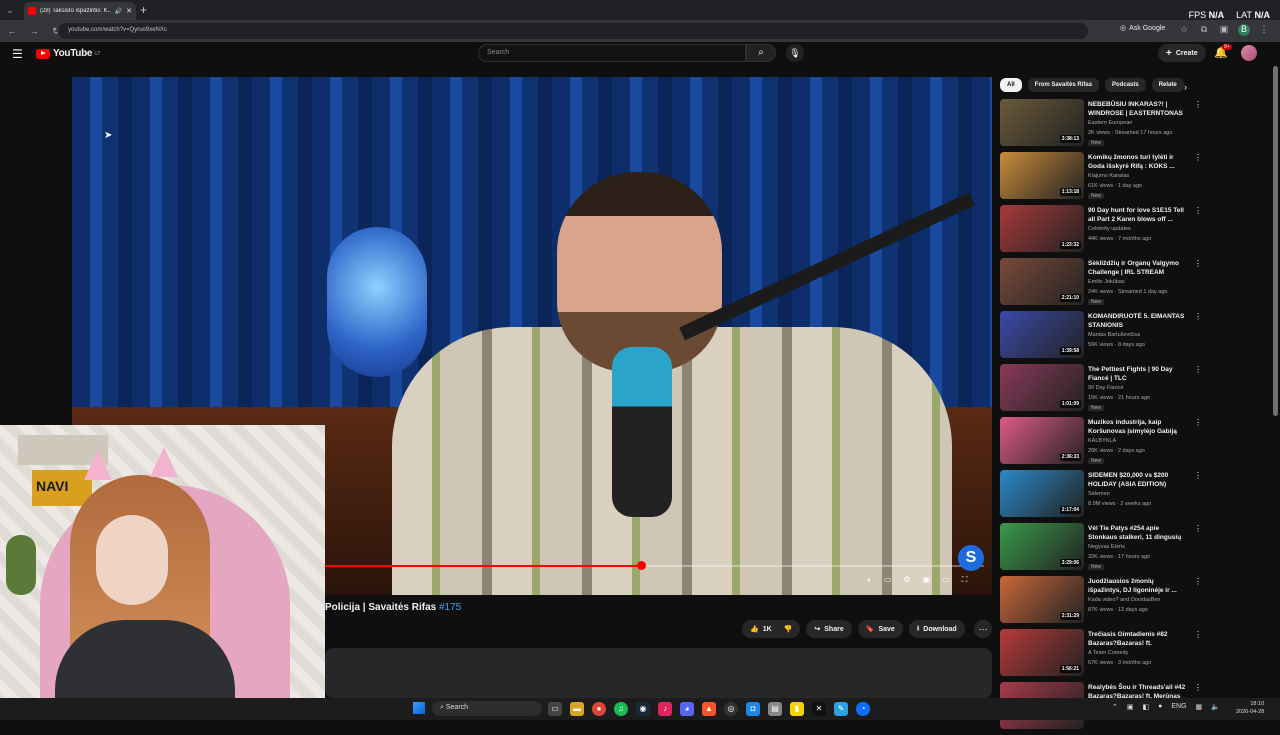 This screenshot has width=1280, height=735. Describe the element at coordinates (1244, 30) in the screenshot. I see `profile-icon: B` at that location.